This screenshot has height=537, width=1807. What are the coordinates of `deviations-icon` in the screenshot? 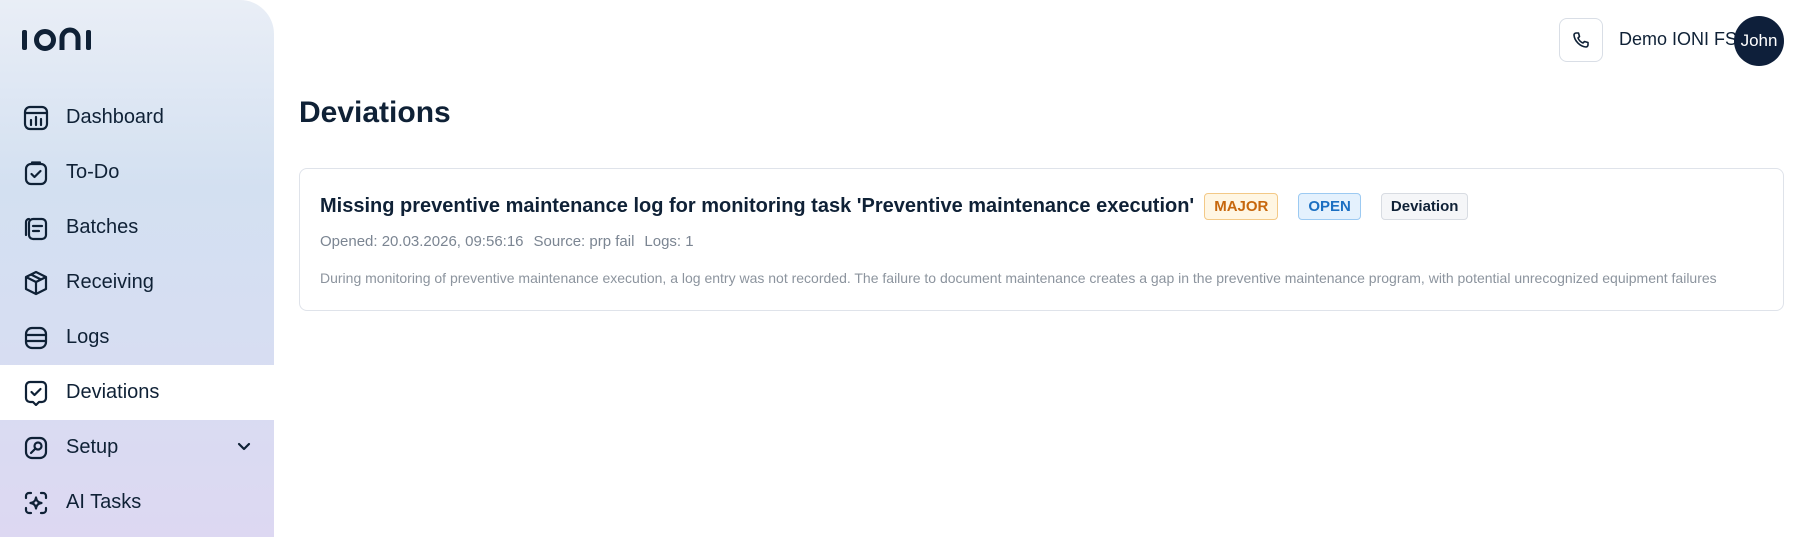 It's located at (36, 393).